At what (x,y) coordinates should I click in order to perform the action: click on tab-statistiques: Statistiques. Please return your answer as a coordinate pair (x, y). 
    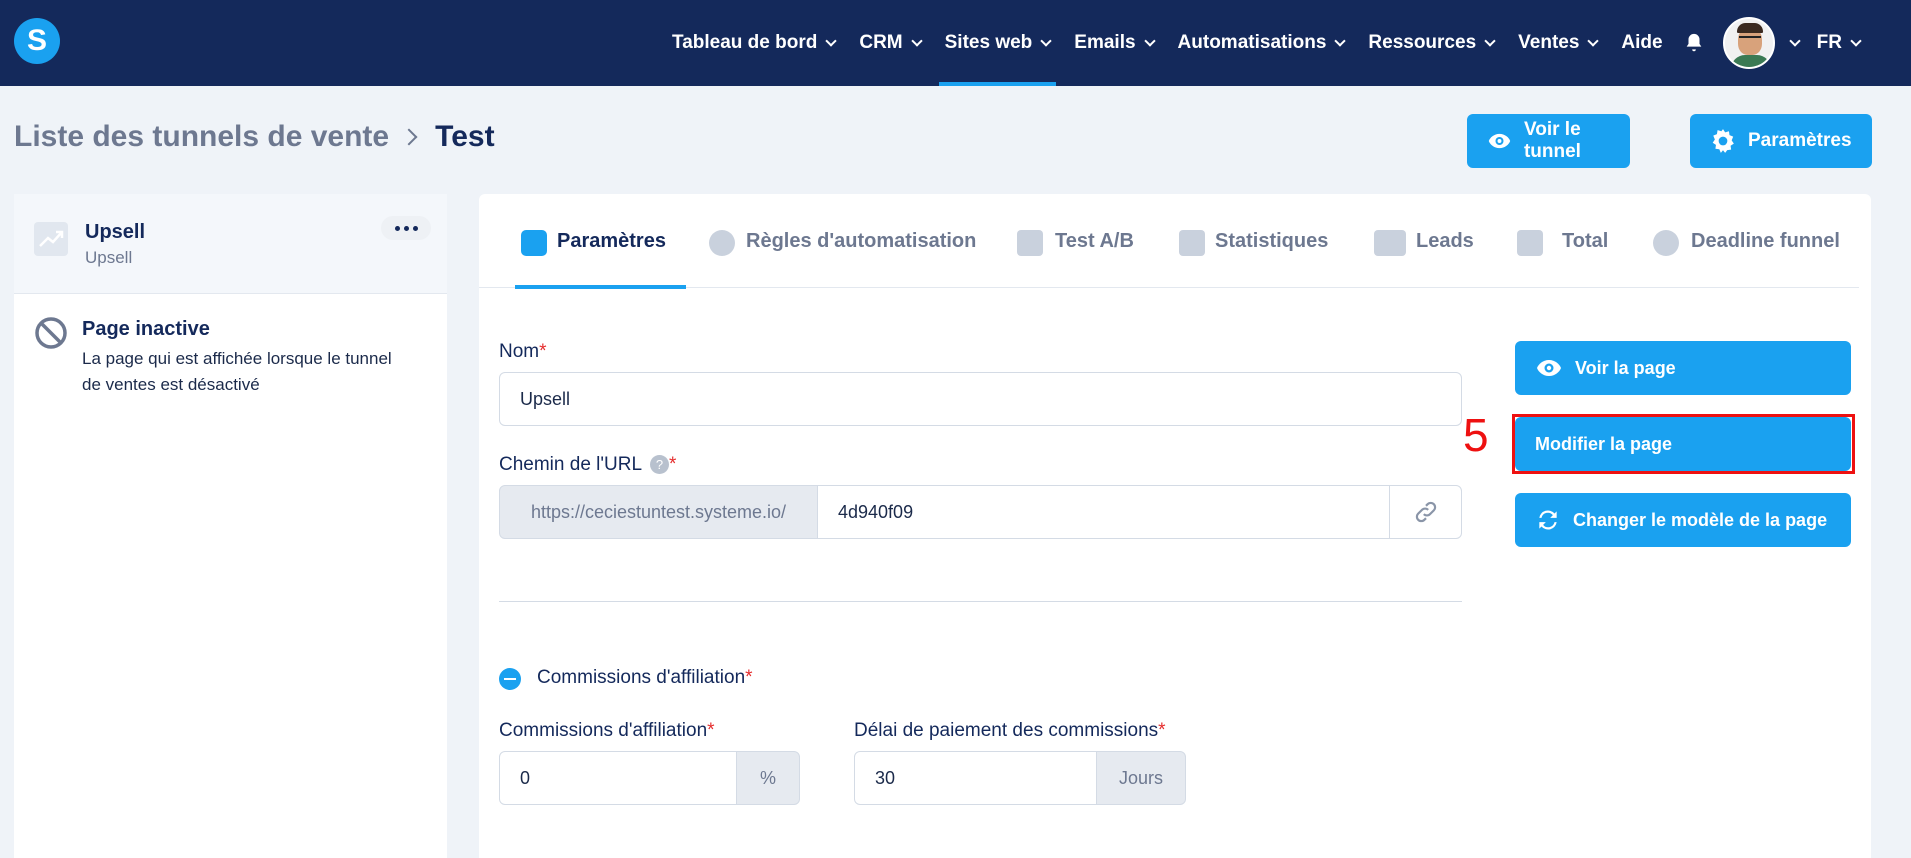
    Looking at the image, I should click on (1271, 241).